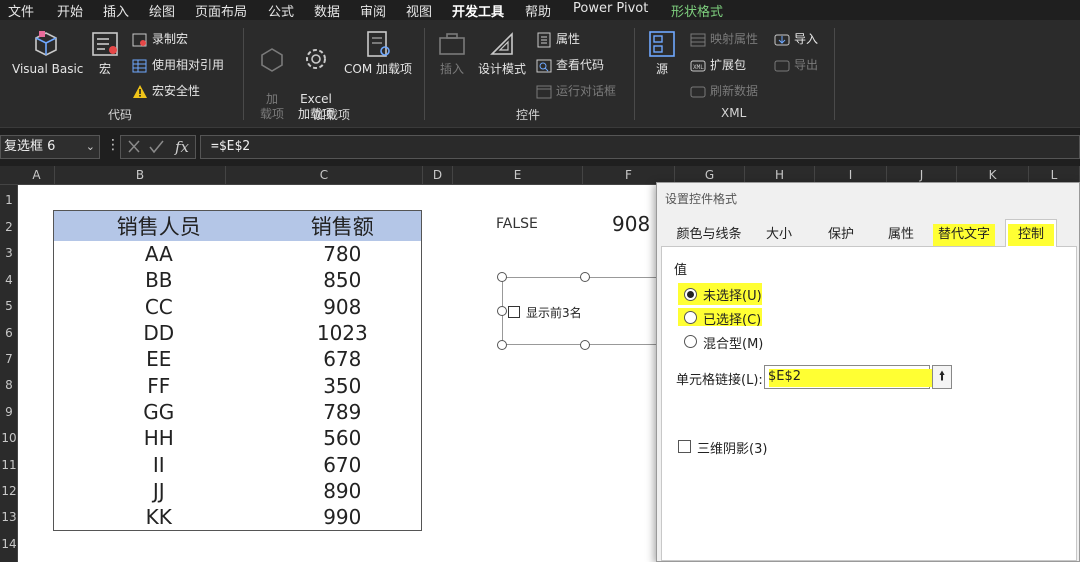 The height and width of the screenshot is (562, 1080). I want to click on run-dialog-button: 运行对话框, so click(576, 91).